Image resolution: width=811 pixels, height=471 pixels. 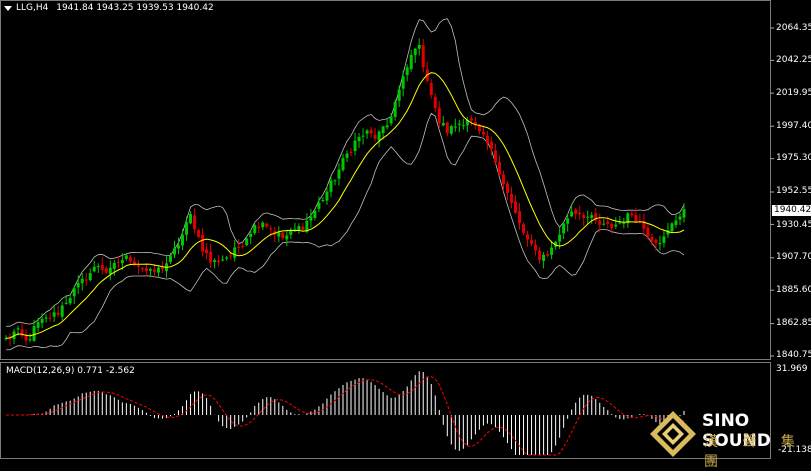 What do you see at coordinates (8, 8) in the screenshot?
I see `triangle-down-icon` at bounding box center [8, 8].